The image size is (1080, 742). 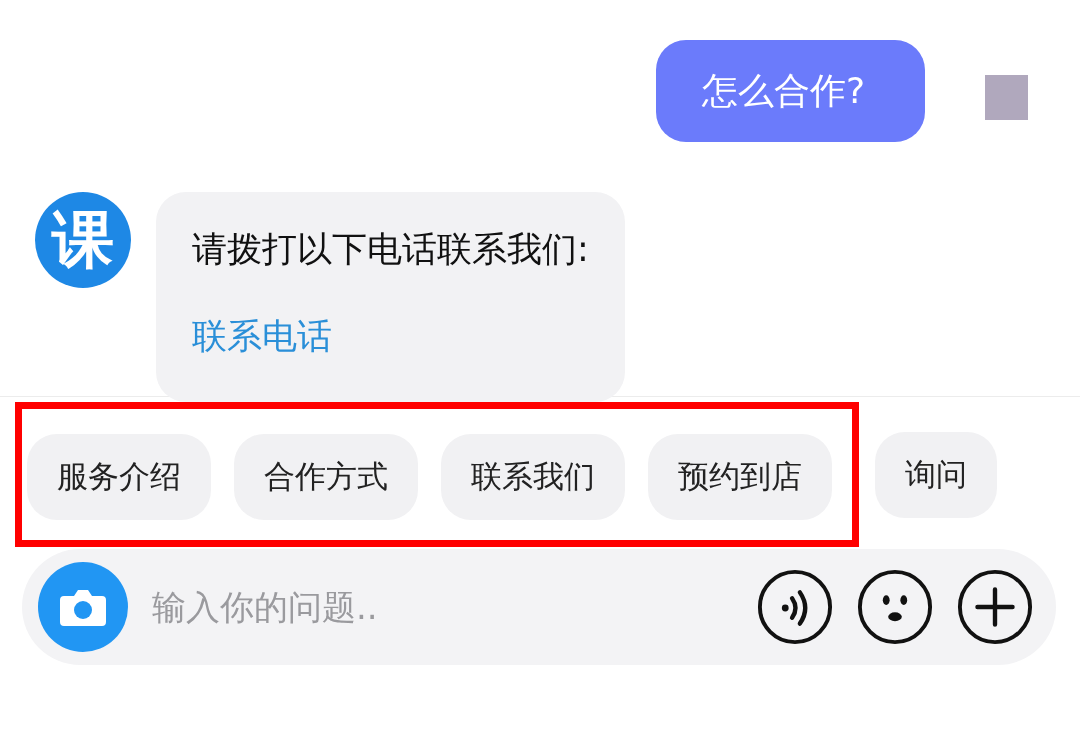 What do you see at coordinates (995, 607) in the screenshot?
I see `plus-icon` at bounding box center [995, 607].